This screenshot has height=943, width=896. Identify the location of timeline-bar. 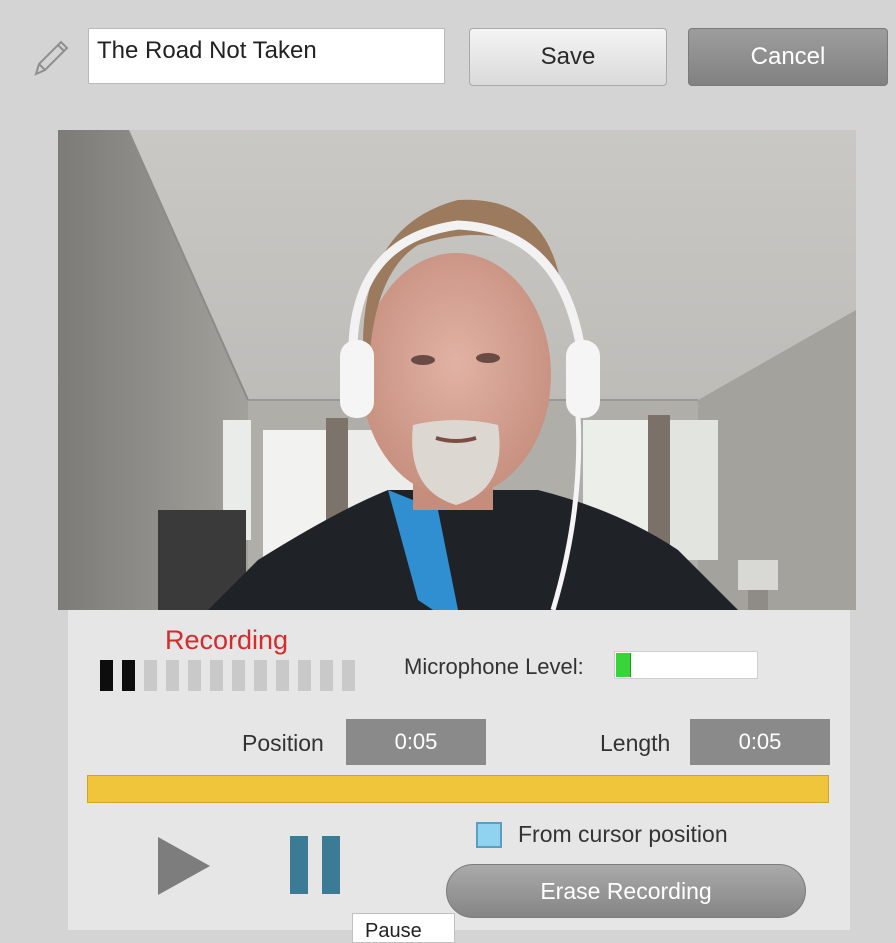
(458, 789).